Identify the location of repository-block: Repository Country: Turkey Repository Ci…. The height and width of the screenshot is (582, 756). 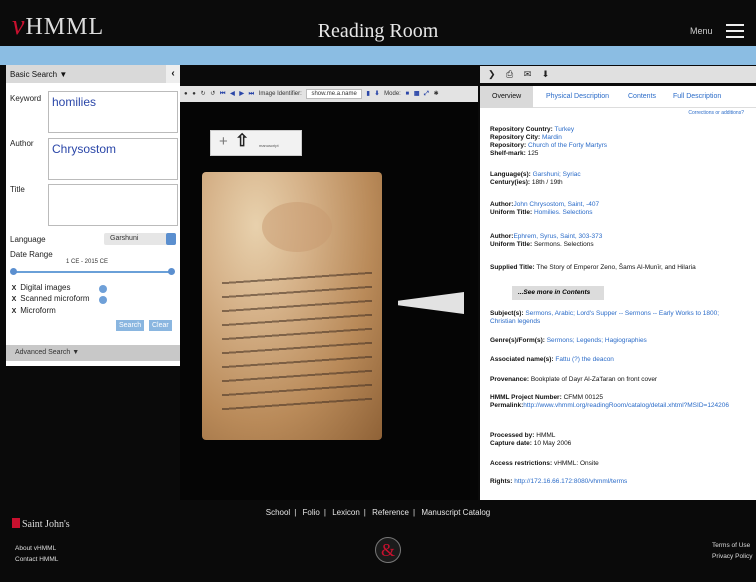
(549, 141).